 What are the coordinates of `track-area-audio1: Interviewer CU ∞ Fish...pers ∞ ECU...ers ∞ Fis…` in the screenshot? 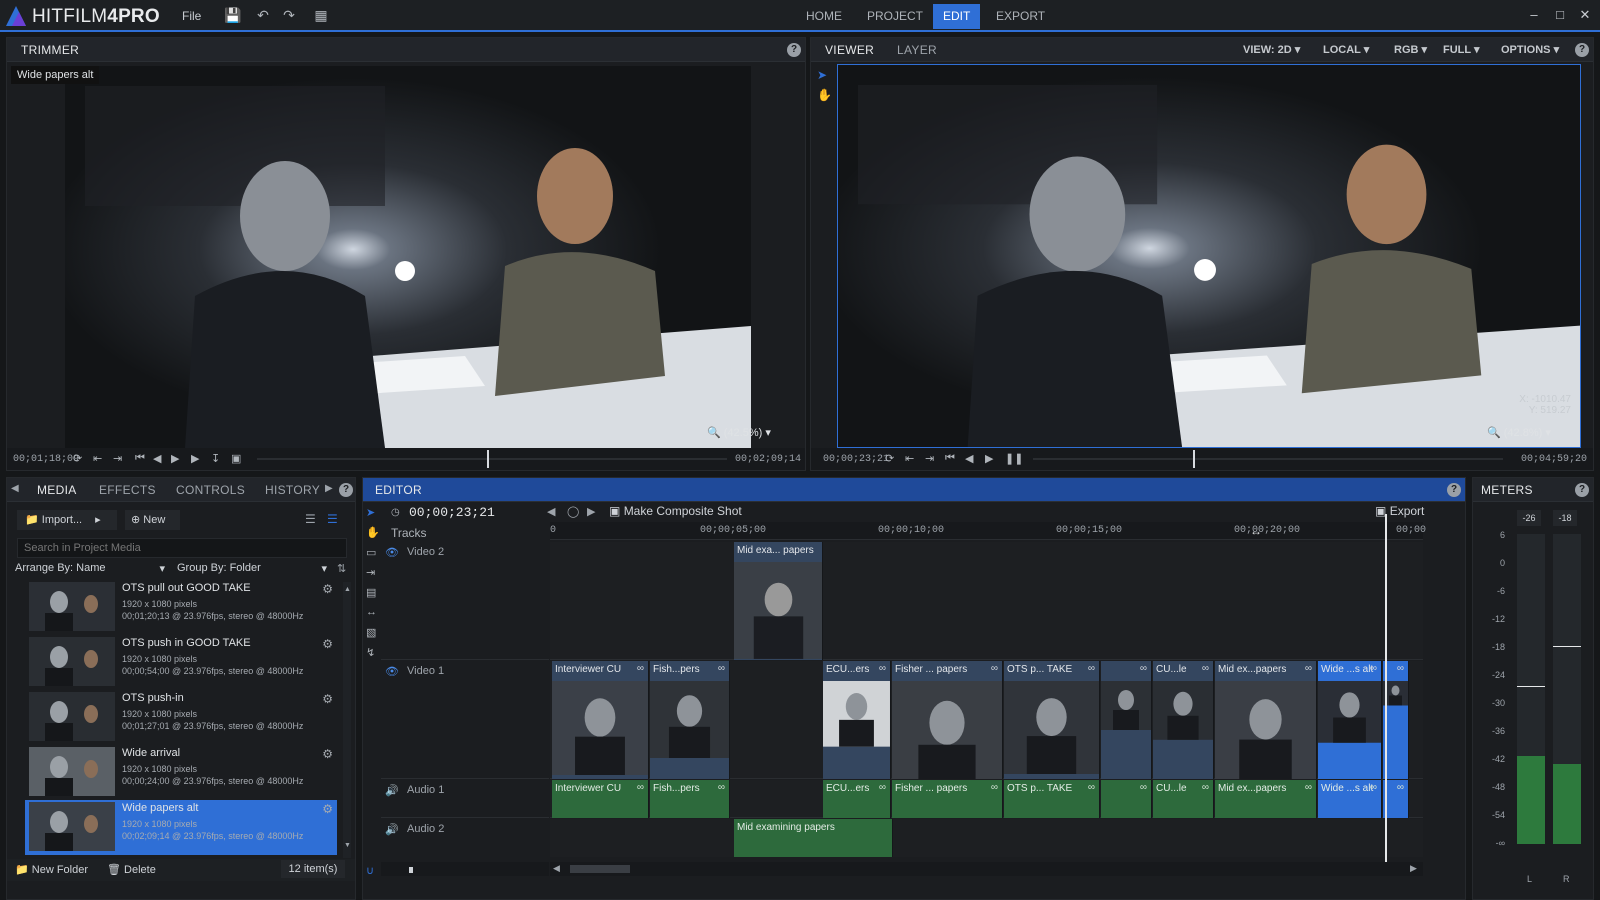 It's located at (986, 799).